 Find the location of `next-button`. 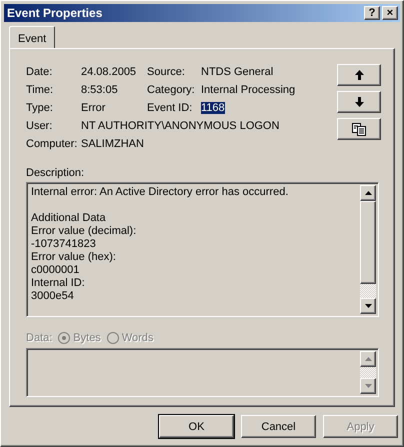

next-button is located at coordinates (359, 102).